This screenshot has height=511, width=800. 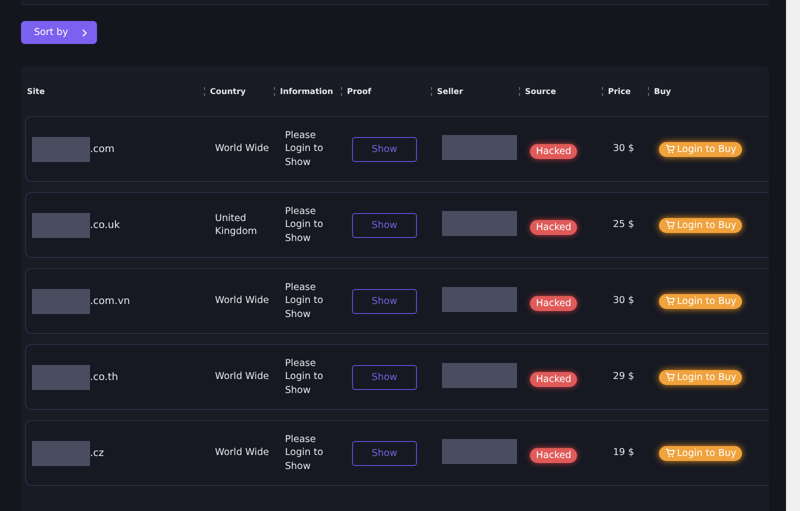 What do you see at coordinates (105, 225) in the screenshot?
I see `site-domain: .co.uk` at bounding box center [105, 225].